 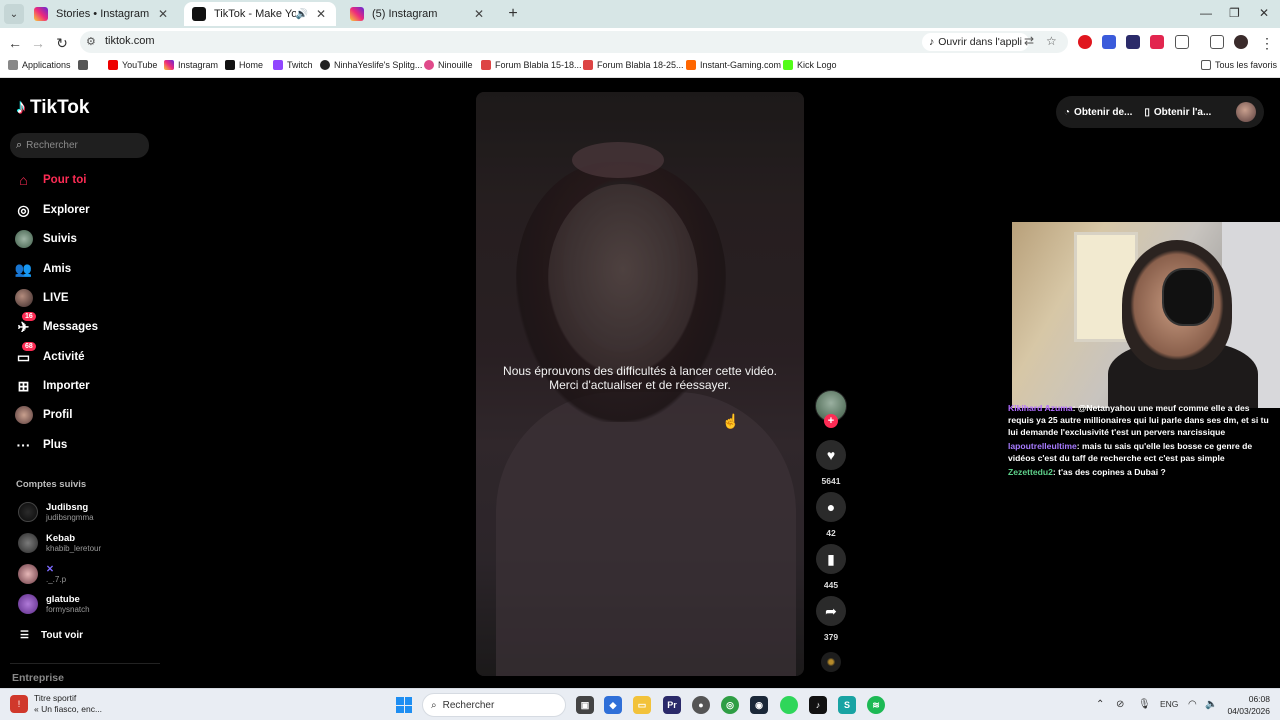 I want to click on nav-live: LIVE, so click(x=41, y=298).